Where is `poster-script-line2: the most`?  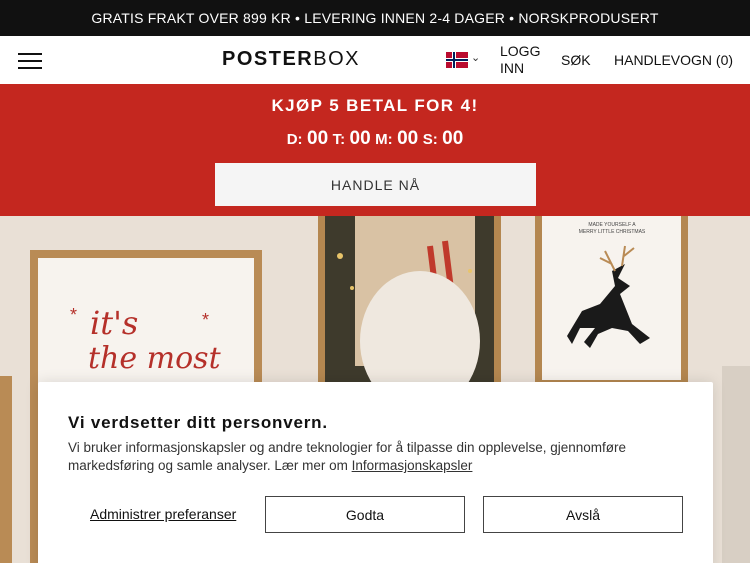
poster-script-line2: the most is located at coordinates (155, 358).